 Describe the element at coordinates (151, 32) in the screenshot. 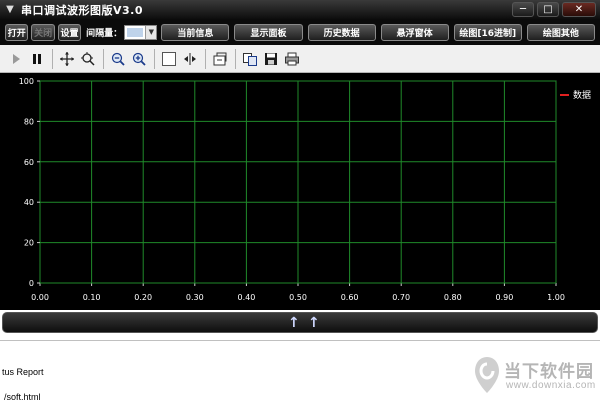

I see `chevron-down-icon: ▼` at that location.